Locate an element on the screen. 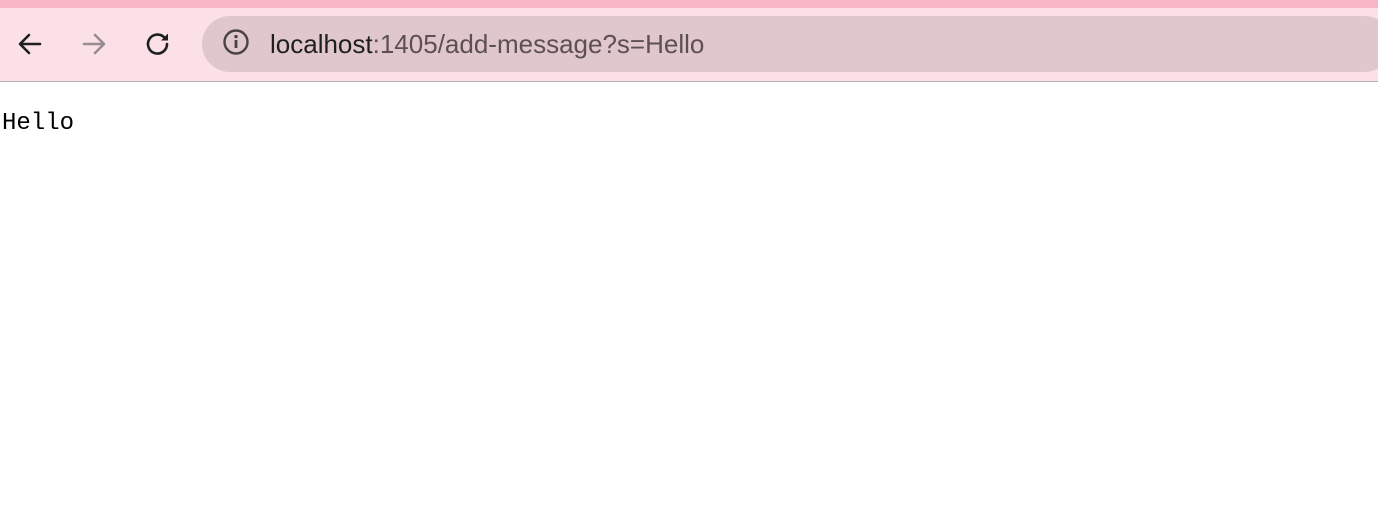 This screenshot has height=514, width=1378. reload-button is located at coordinates (158, 44).